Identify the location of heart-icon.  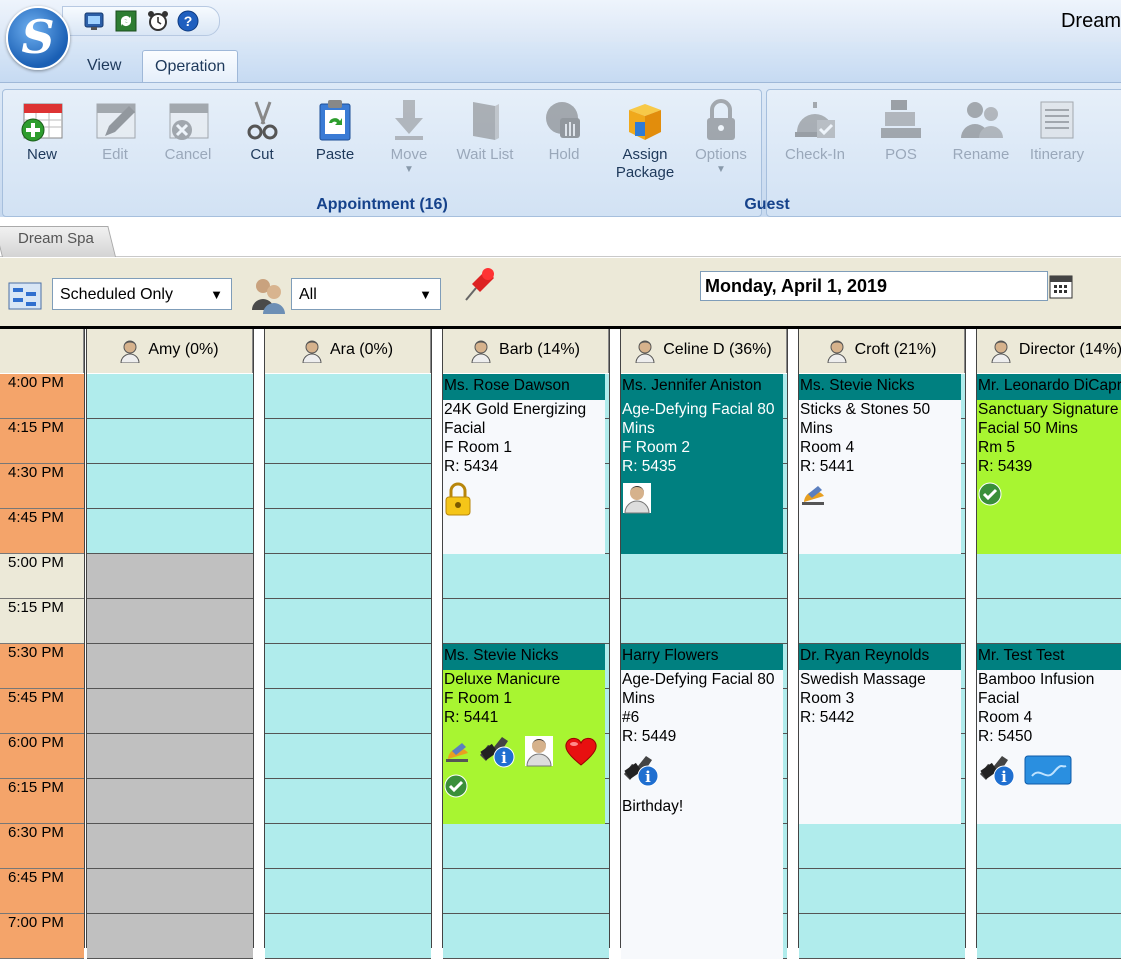
(581, 753).